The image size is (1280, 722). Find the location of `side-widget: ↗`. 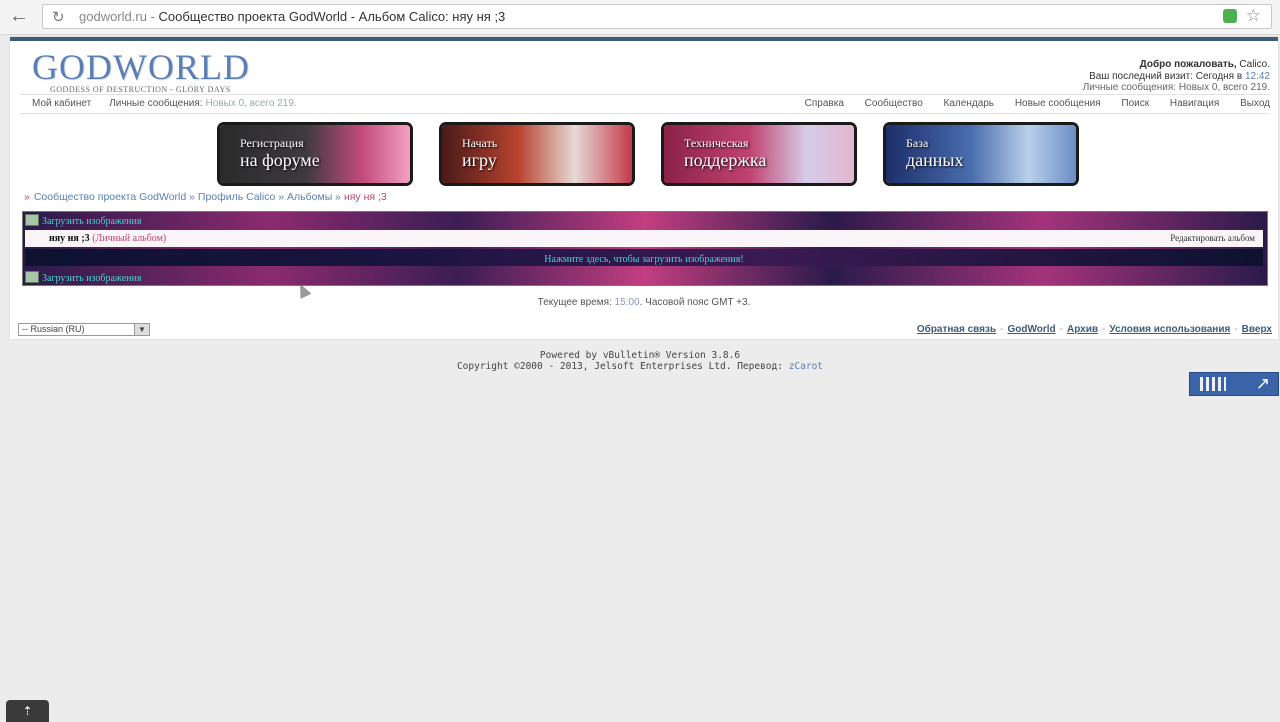

side-widget: ↗ is located at coordinates (1234, 384).